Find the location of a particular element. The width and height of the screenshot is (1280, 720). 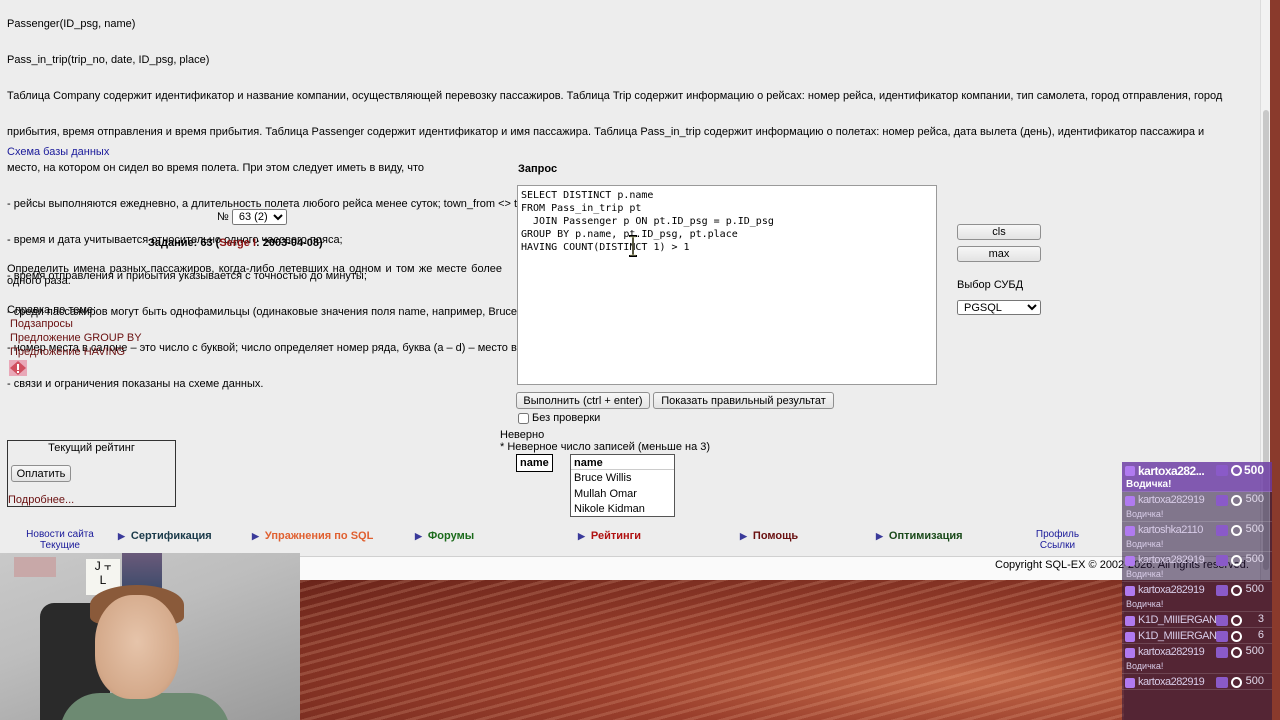

help-link-group-by: Предложение GROUP BY is located at coordinates (76, 338).